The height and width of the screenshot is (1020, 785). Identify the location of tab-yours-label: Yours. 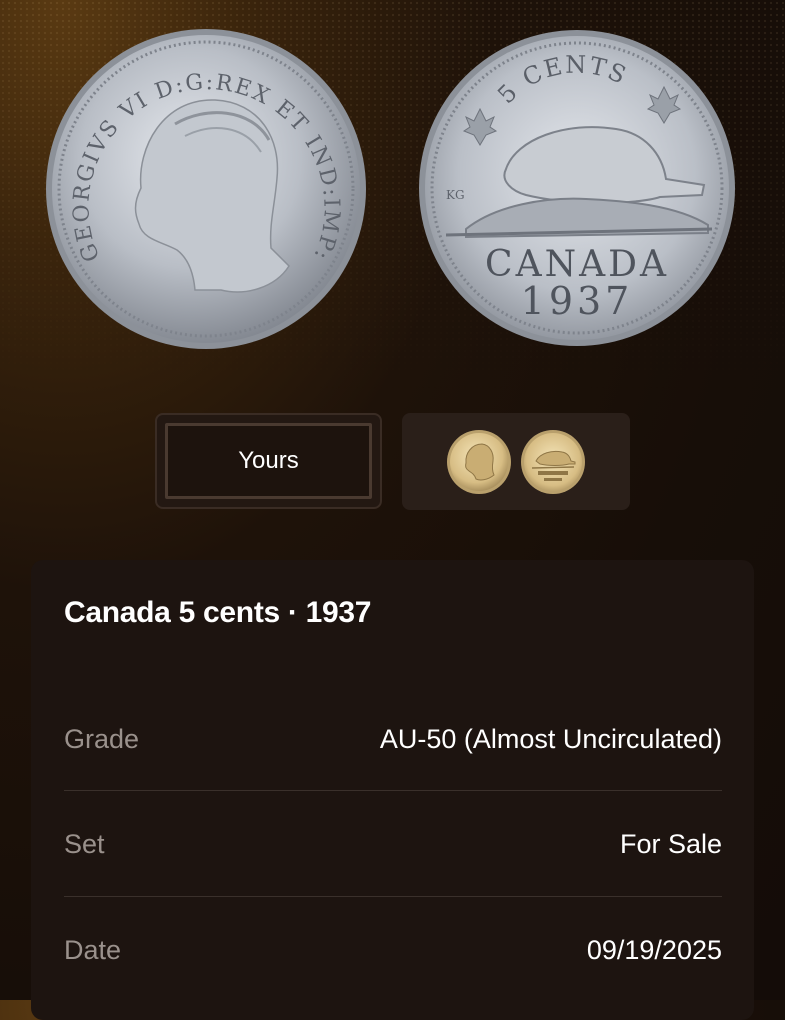
(268, 461).